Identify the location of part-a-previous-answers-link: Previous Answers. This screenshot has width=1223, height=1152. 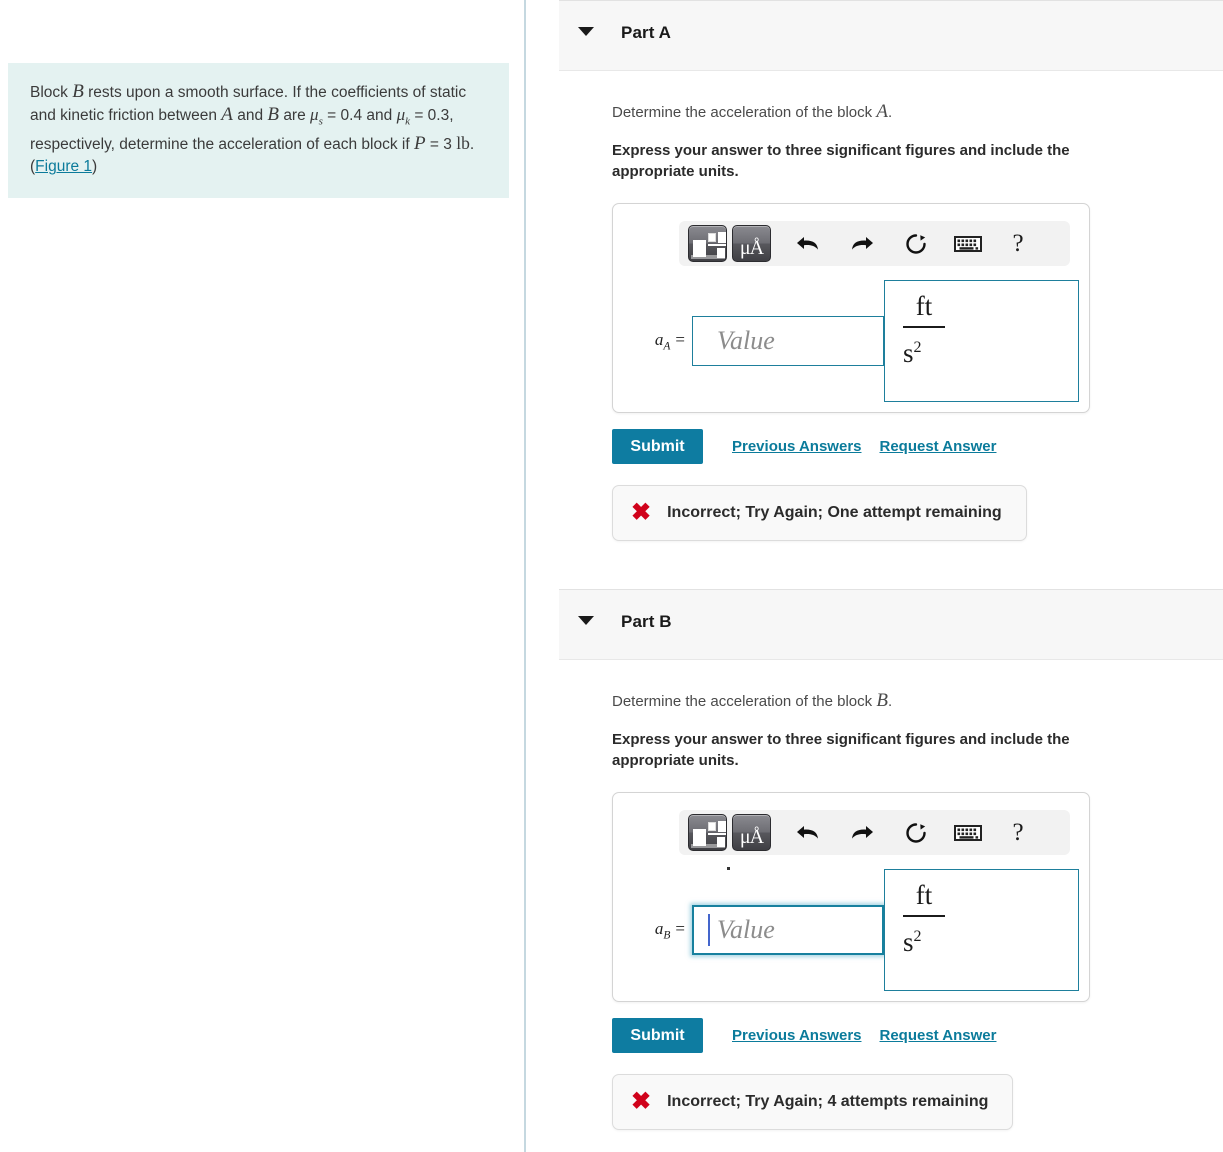
(797, 446).